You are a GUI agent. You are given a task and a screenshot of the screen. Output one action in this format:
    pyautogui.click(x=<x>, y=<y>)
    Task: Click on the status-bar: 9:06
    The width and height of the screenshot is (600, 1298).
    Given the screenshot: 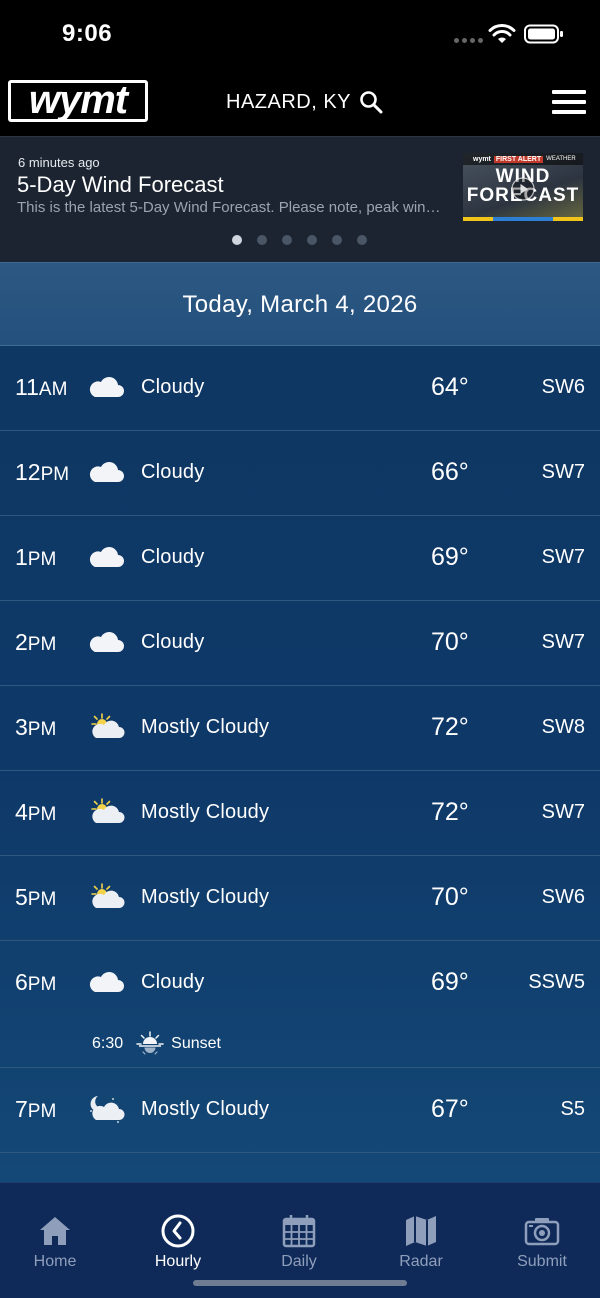 What is the action you would take?
    pyautogui.click(x=300, y=35)
    